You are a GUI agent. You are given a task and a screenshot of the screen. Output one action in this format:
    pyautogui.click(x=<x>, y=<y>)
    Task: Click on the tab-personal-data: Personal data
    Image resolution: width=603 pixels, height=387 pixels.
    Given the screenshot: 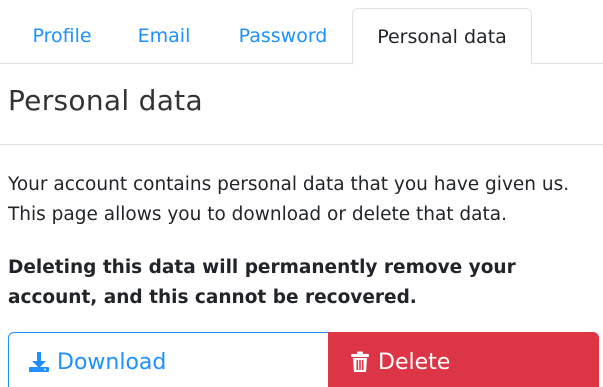 What is the action you would take?
    pyautogui.click(x=442, y=36)
    